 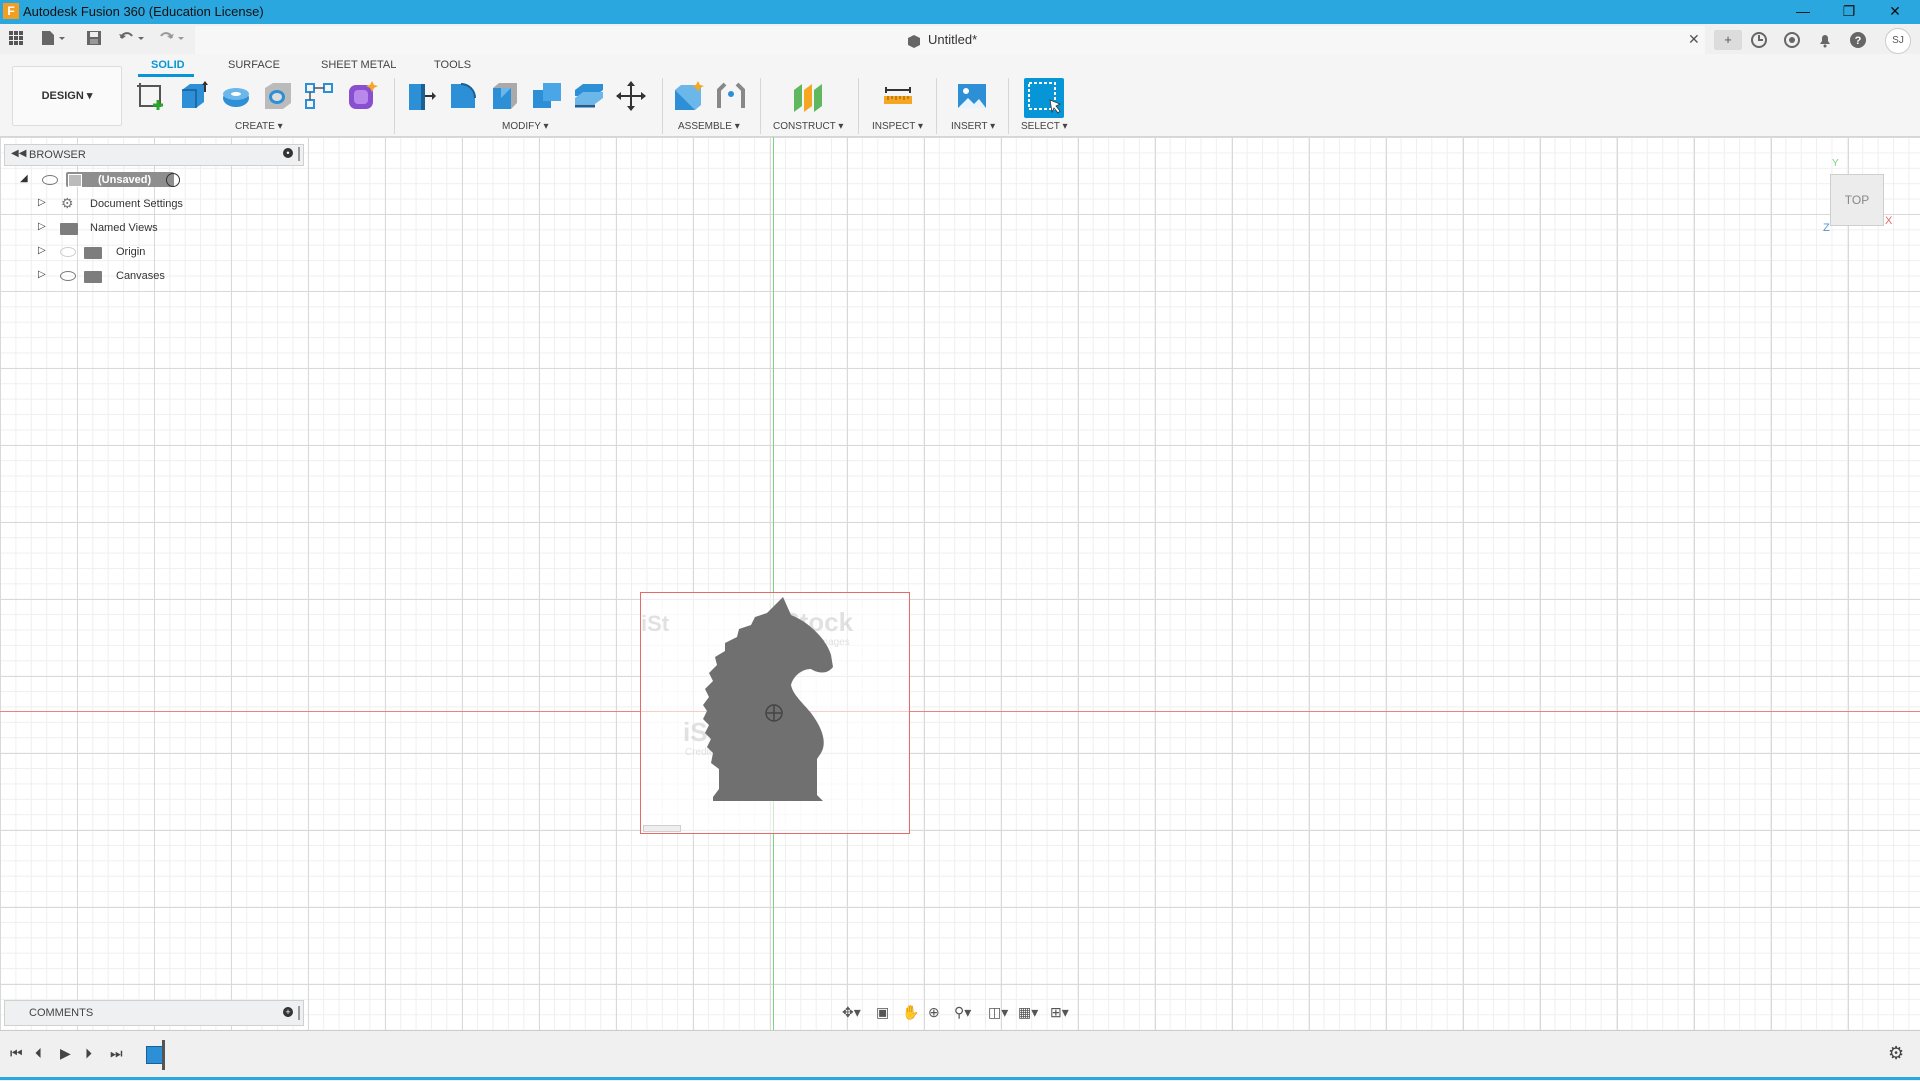 What do you see at coordinates (132, 39) in the screenshot?
I see `undo-icon` at bounding box center [132, 39].